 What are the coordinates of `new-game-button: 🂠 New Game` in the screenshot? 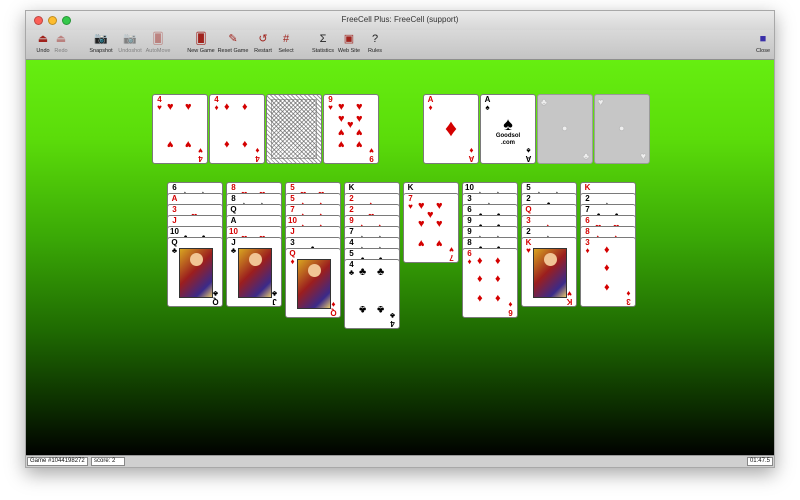 It's located at (201, 43).